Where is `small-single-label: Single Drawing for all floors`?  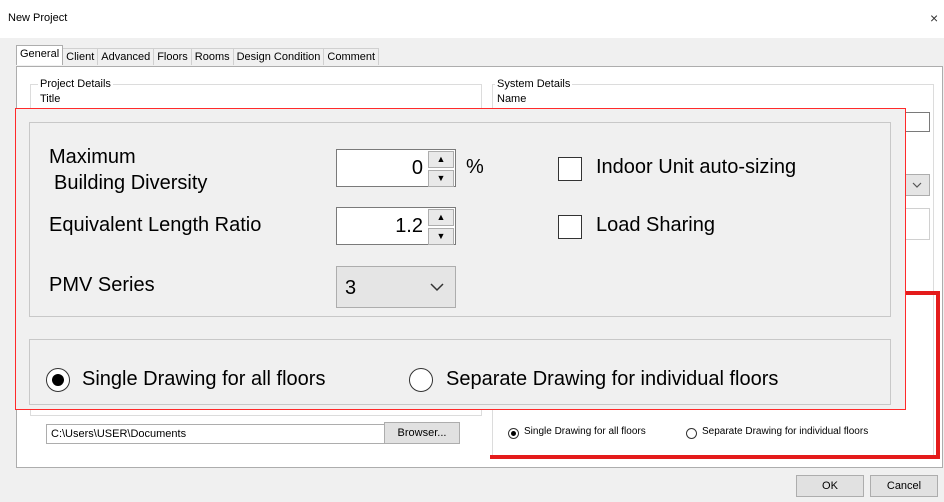 small-single-label: Single Drawing for all floors is located at coordinates (585, 431).